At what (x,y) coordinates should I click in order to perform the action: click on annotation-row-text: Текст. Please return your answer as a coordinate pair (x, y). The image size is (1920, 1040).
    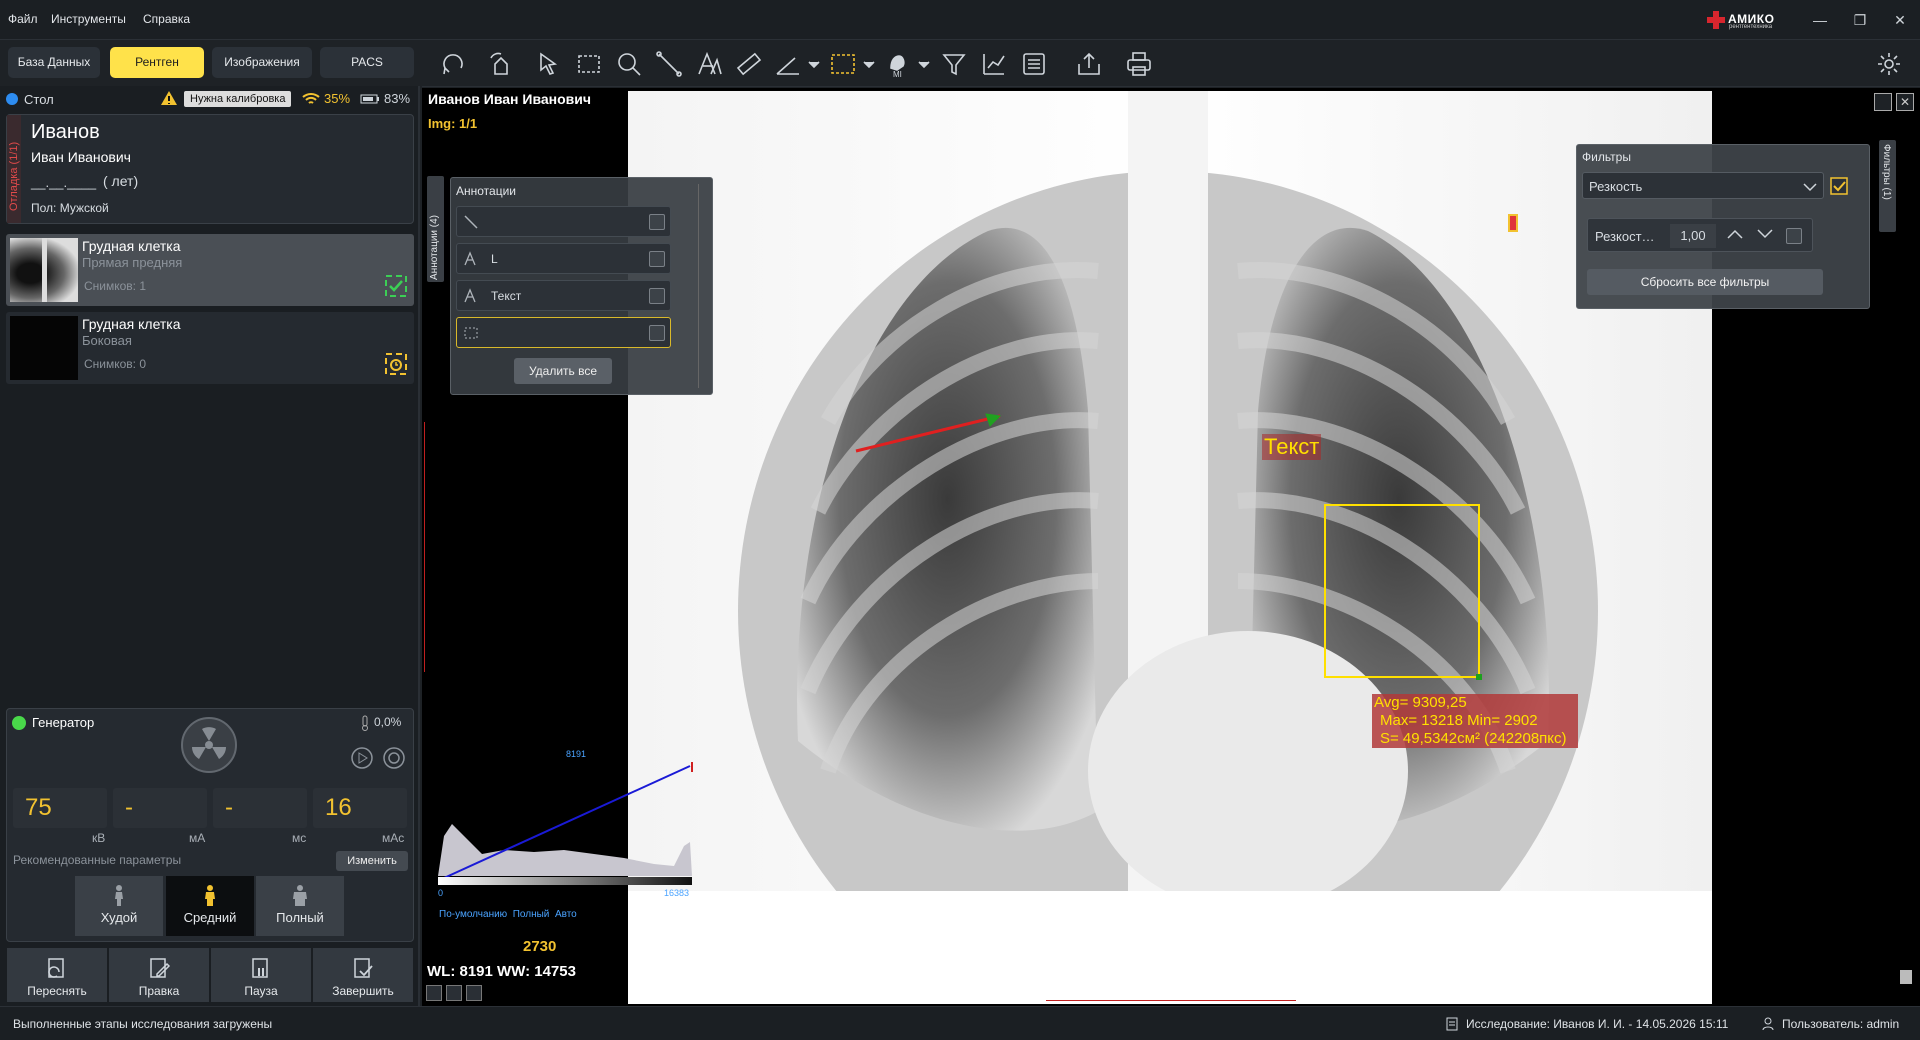
    Looking at the image, I should click on (563, 295).